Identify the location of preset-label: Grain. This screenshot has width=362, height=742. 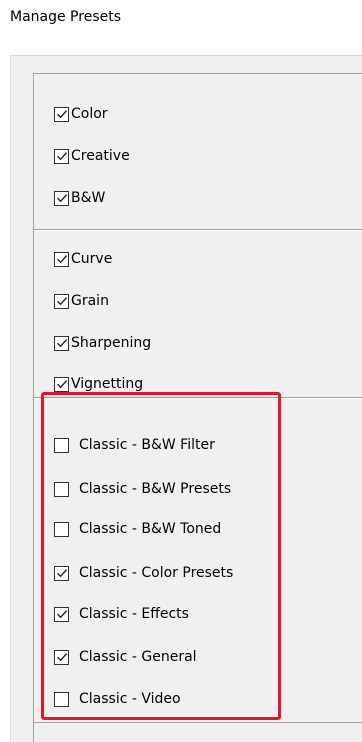
(90, 301).